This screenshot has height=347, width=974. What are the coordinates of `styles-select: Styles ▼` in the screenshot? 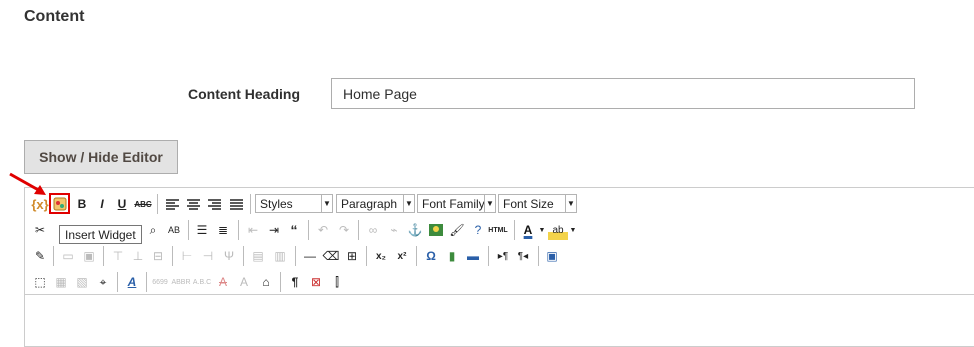 It's located at (294, 203).